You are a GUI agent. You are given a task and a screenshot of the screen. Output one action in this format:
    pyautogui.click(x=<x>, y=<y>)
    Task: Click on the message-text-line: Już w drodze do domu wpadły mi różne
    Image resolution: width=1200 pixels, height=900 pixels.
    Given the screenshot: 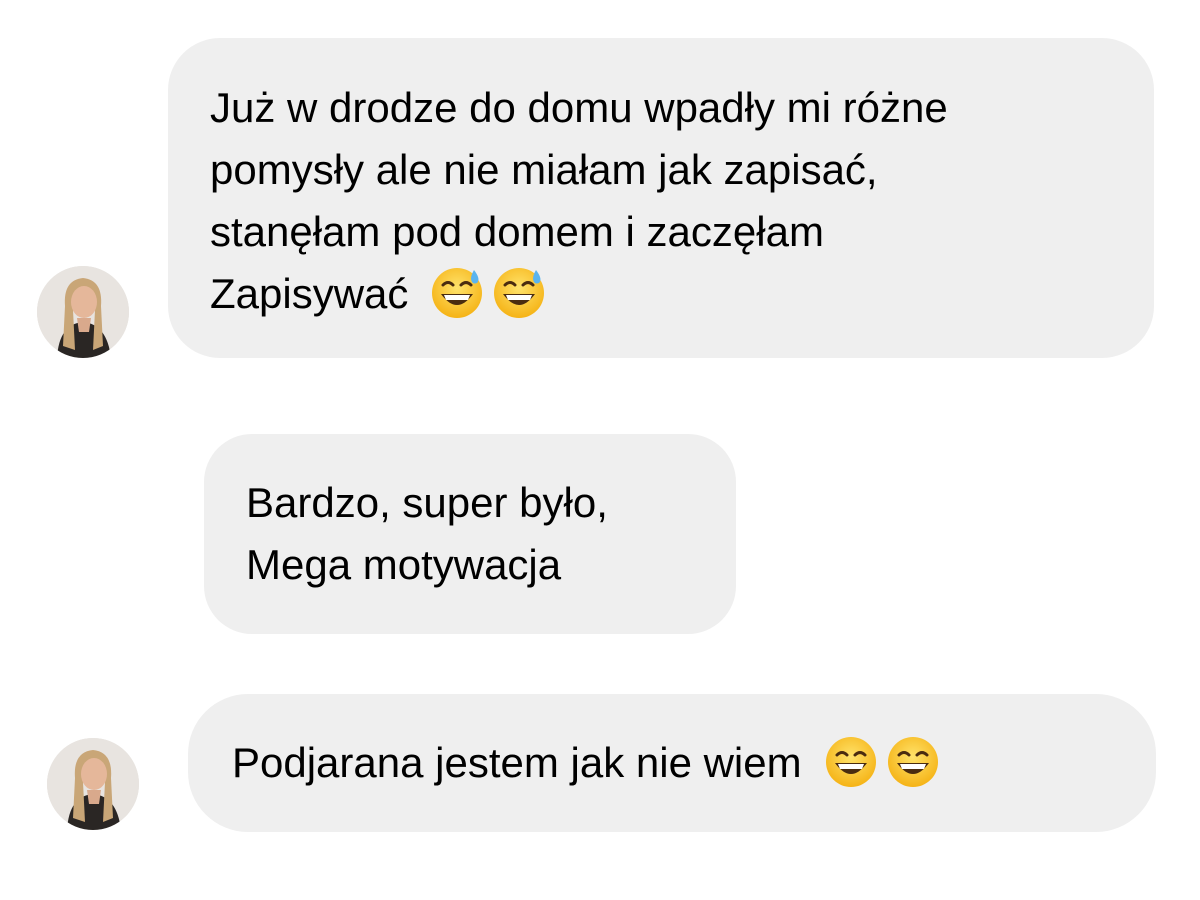 What is the action you would take?
    pyautogui.click(x=579, y=107)
    